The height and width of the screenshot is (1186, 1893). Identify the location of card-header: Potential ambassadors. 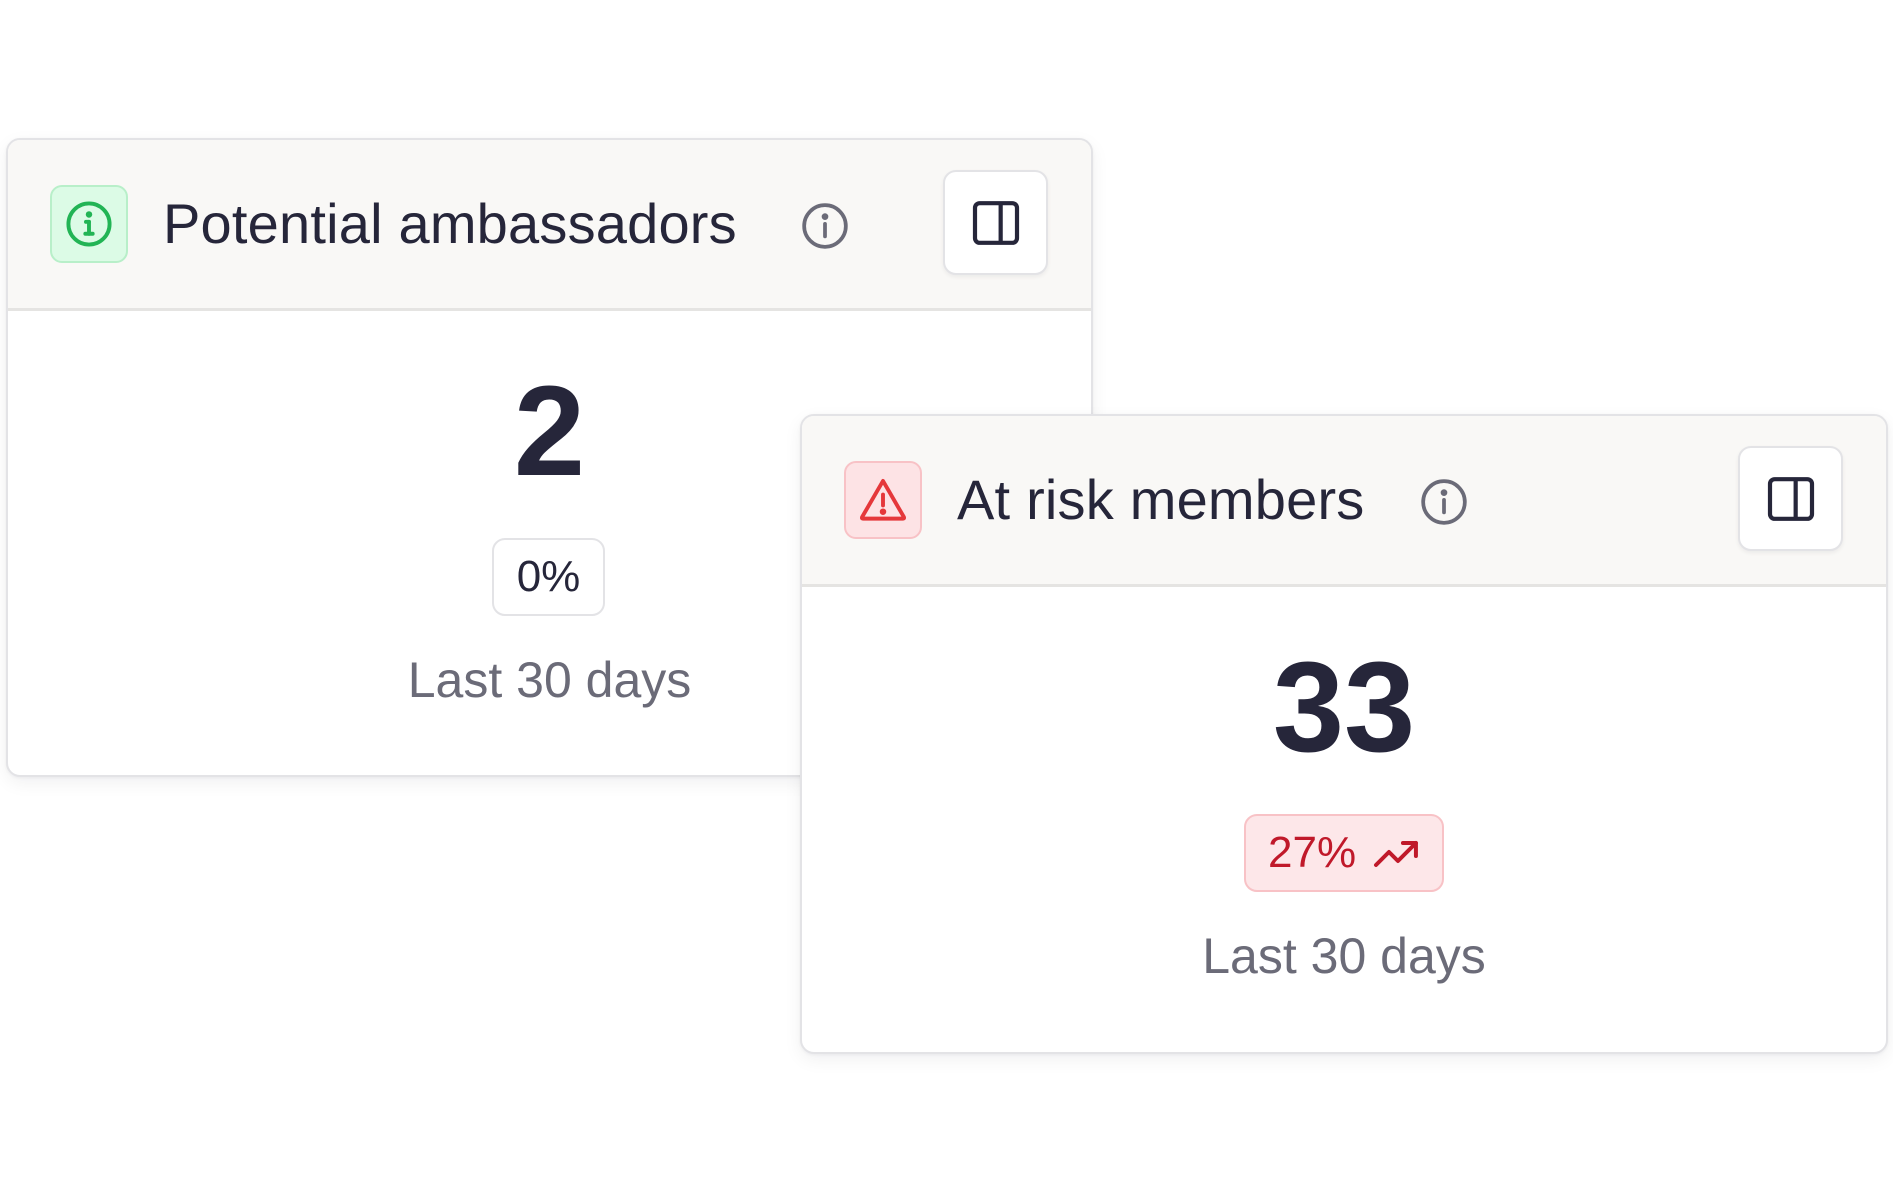
(549, 225).